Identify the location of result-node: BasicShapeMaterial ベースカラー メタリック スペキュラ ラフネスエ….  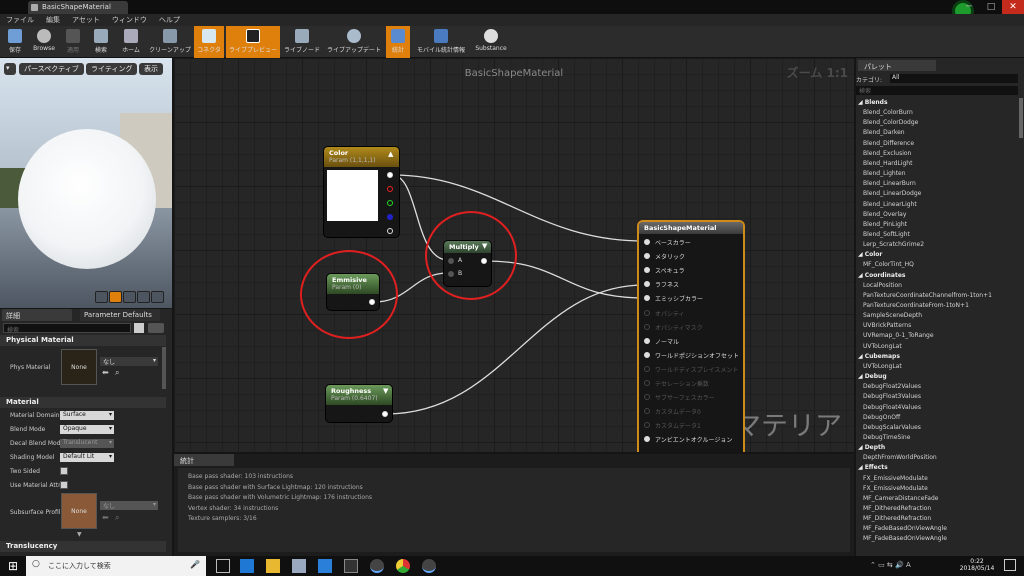
(691, 337).